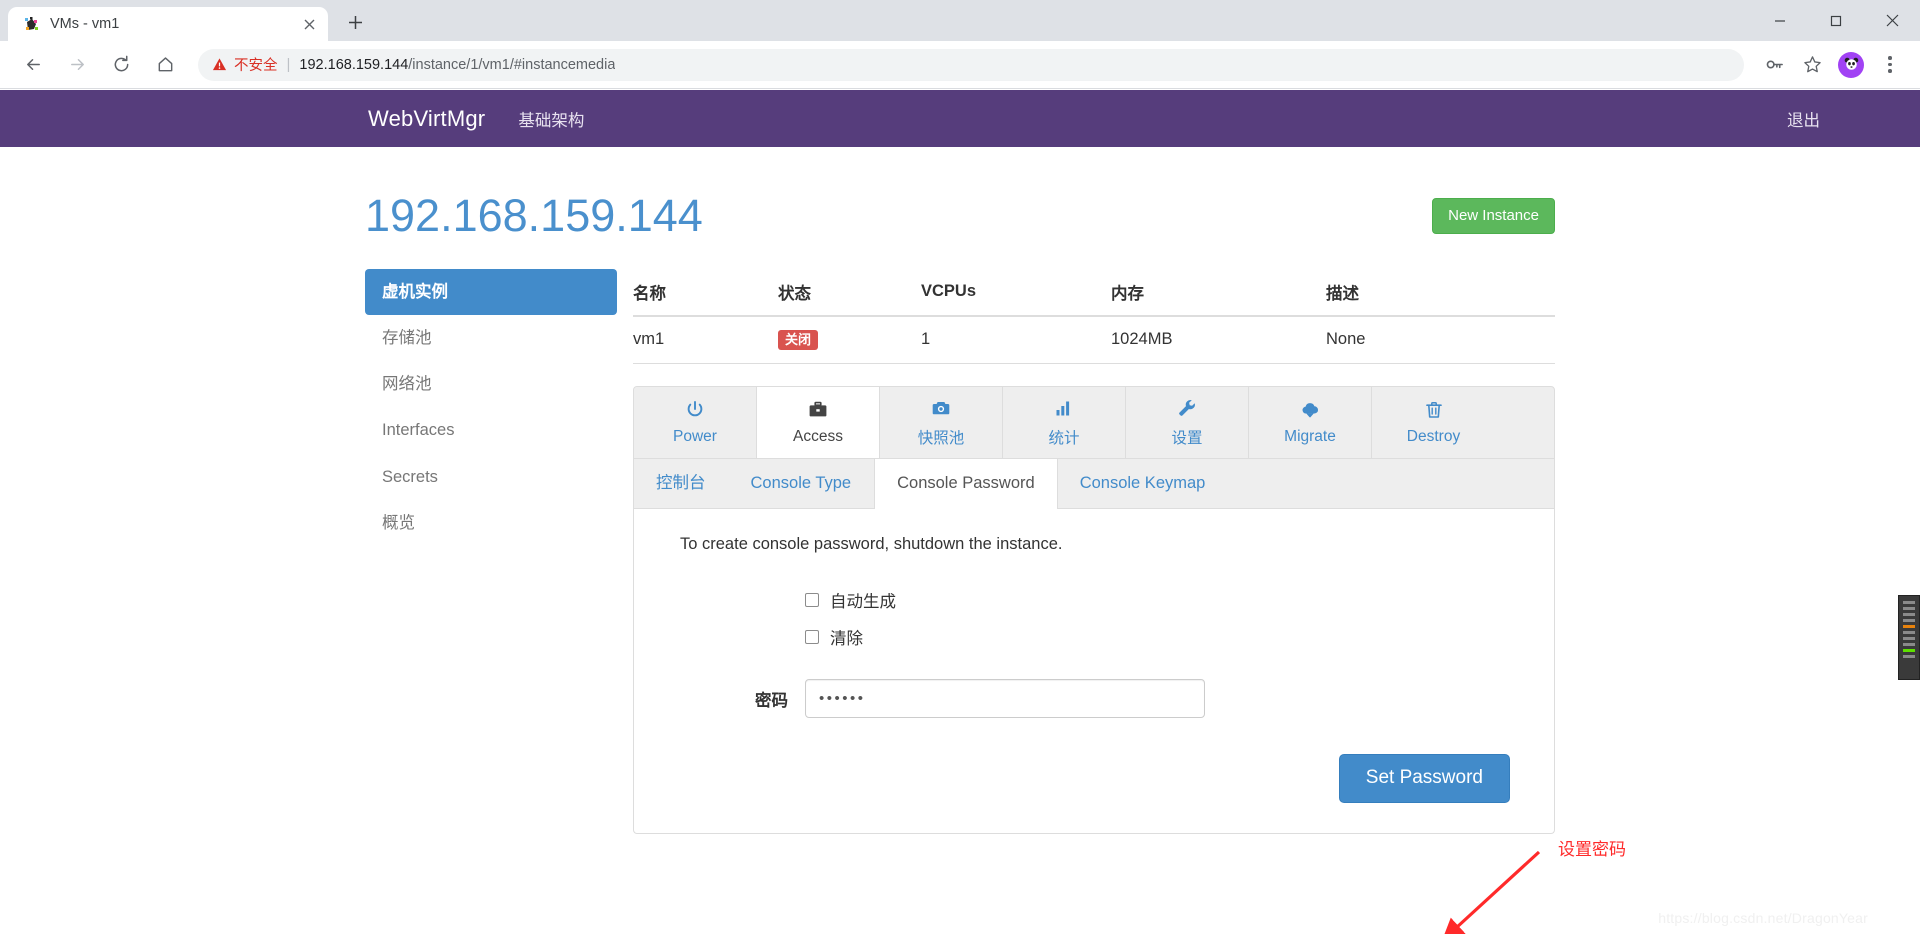 The height and width of the screenshot is (934, 1920). I want to click on page-minimap-scrollbar, so click(1909, 637).